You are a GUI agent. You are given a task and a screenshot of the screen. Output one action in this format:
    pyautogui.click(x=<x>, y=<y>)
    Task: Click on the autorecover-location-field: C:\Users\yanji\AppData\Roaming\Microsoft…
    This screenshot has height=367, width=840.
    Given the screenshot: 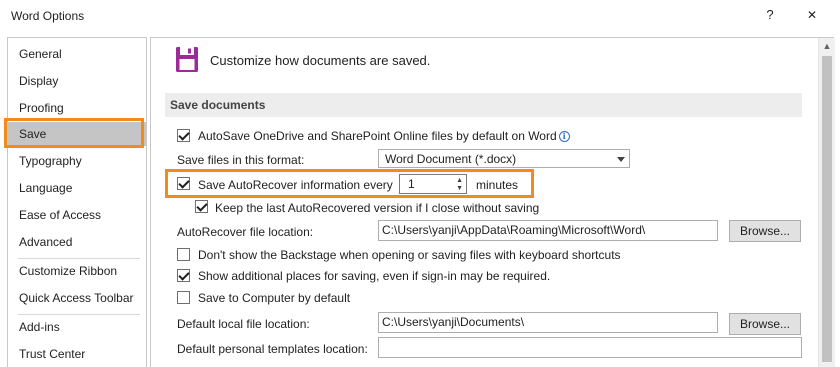 What is the action you would take?
    pyautogui.click(x=548, y=230)
    